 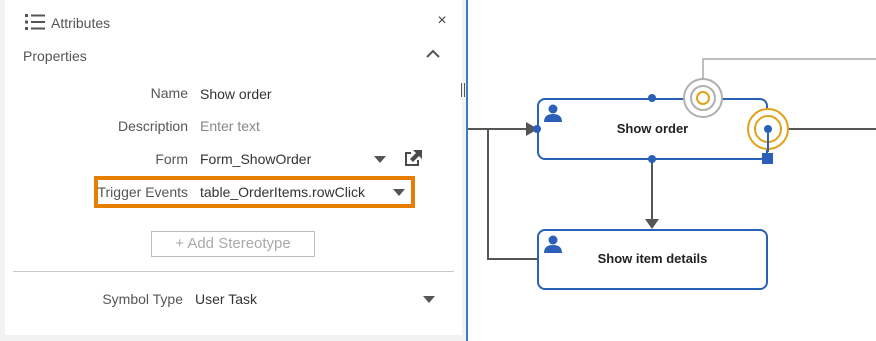 What do you see at coordinates (429, 299) in the screenshot?
I see `symbol-type-dropdown-arrow-icon` at bounding box center [429, 299].